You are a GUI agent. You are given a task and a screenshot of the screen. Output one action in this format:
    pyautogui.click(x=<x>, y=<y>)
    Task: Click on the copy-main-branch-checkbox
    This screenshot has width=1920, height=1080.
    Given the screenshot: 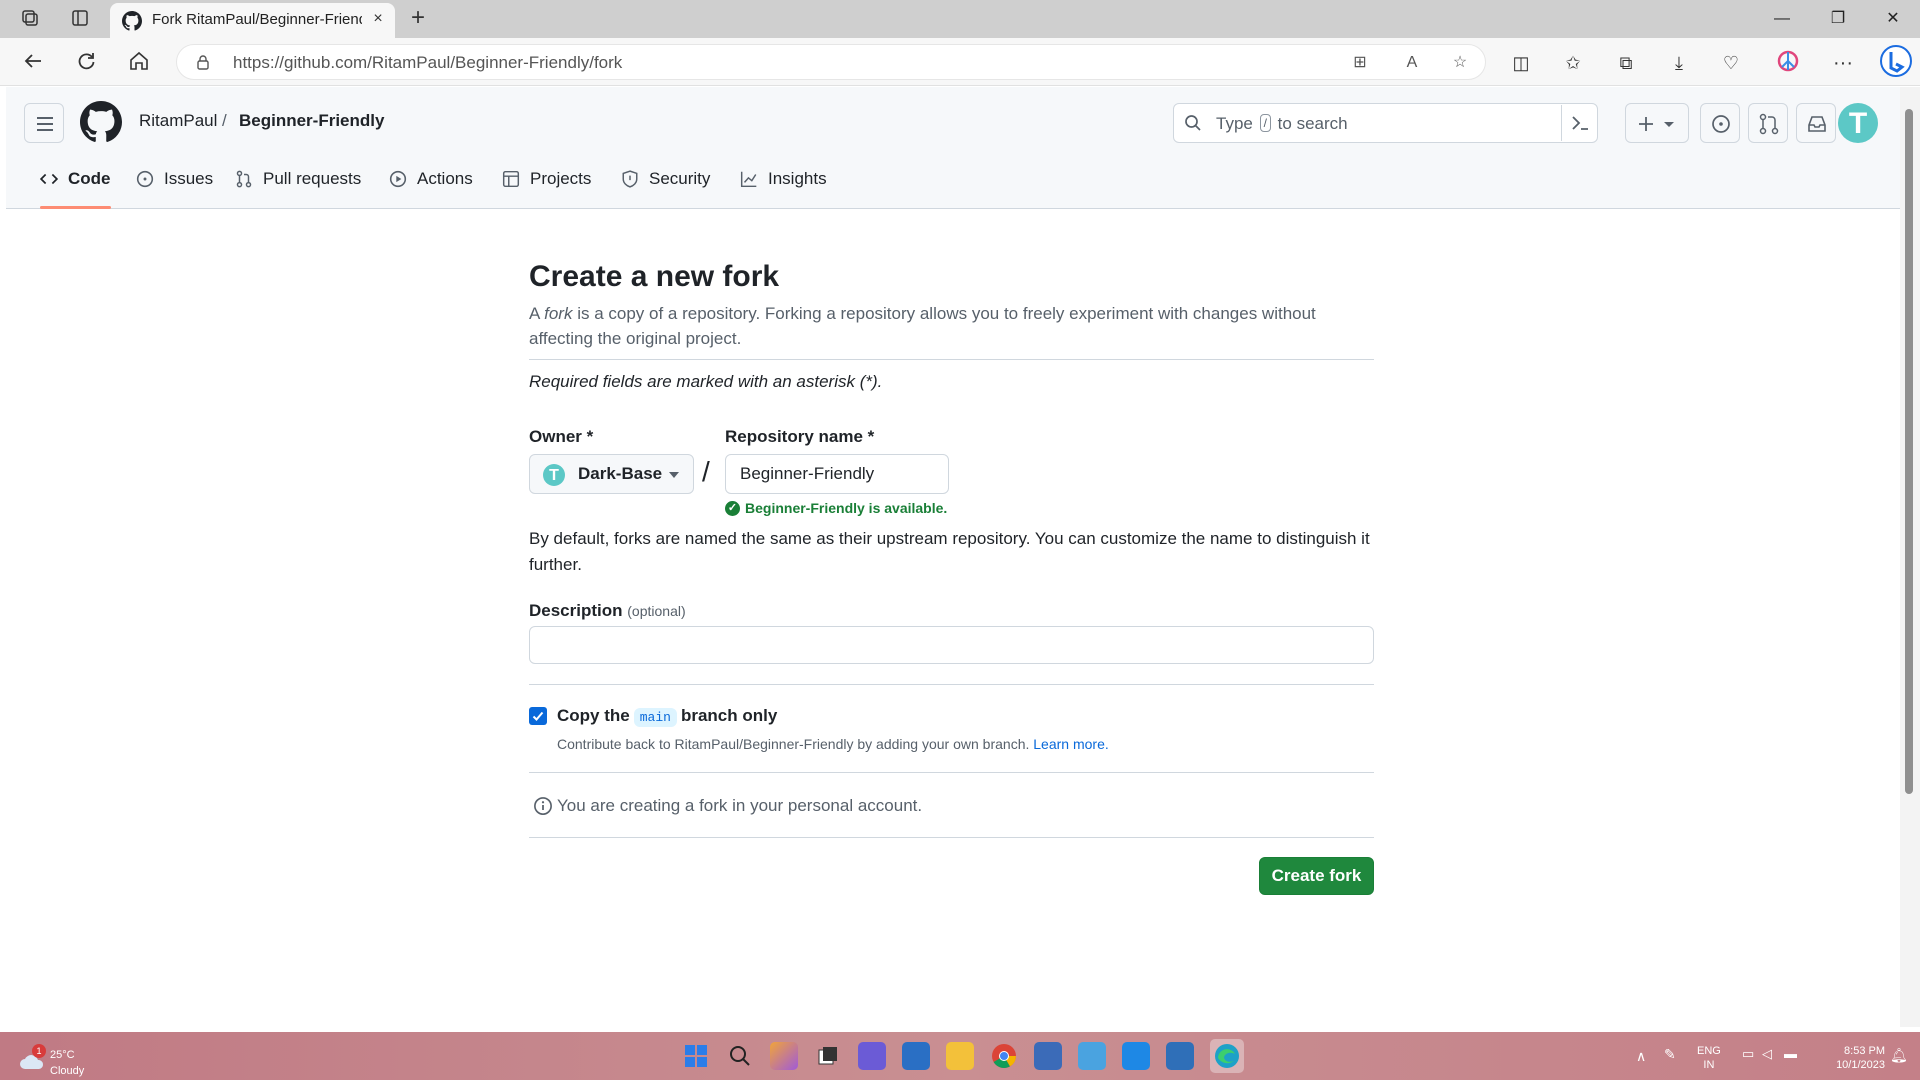 What is the action you would take?
    pyautogui.click(x=538, y=716)
    